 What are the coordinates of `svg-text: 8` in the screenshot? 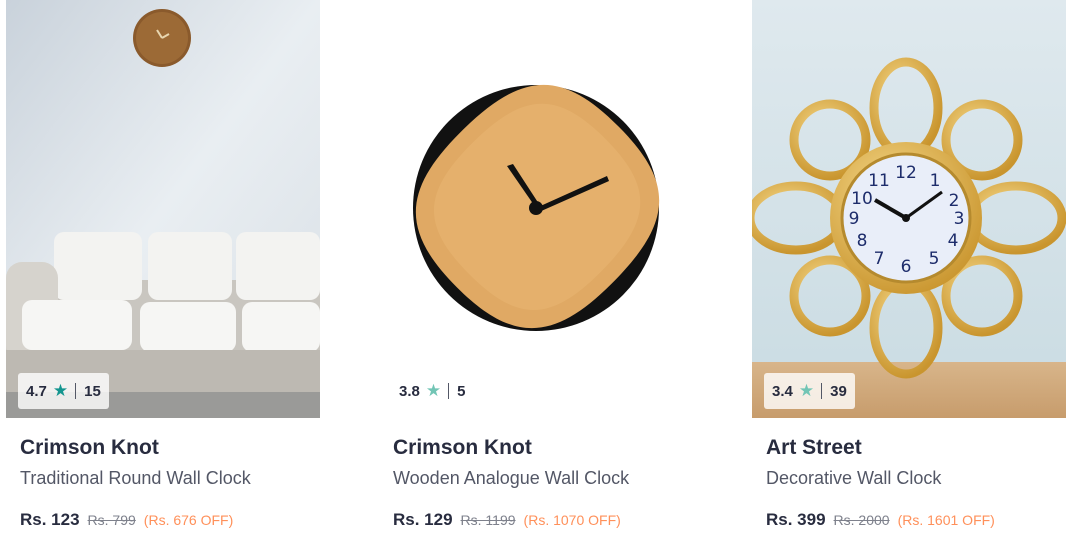 It's located at (862, 241).